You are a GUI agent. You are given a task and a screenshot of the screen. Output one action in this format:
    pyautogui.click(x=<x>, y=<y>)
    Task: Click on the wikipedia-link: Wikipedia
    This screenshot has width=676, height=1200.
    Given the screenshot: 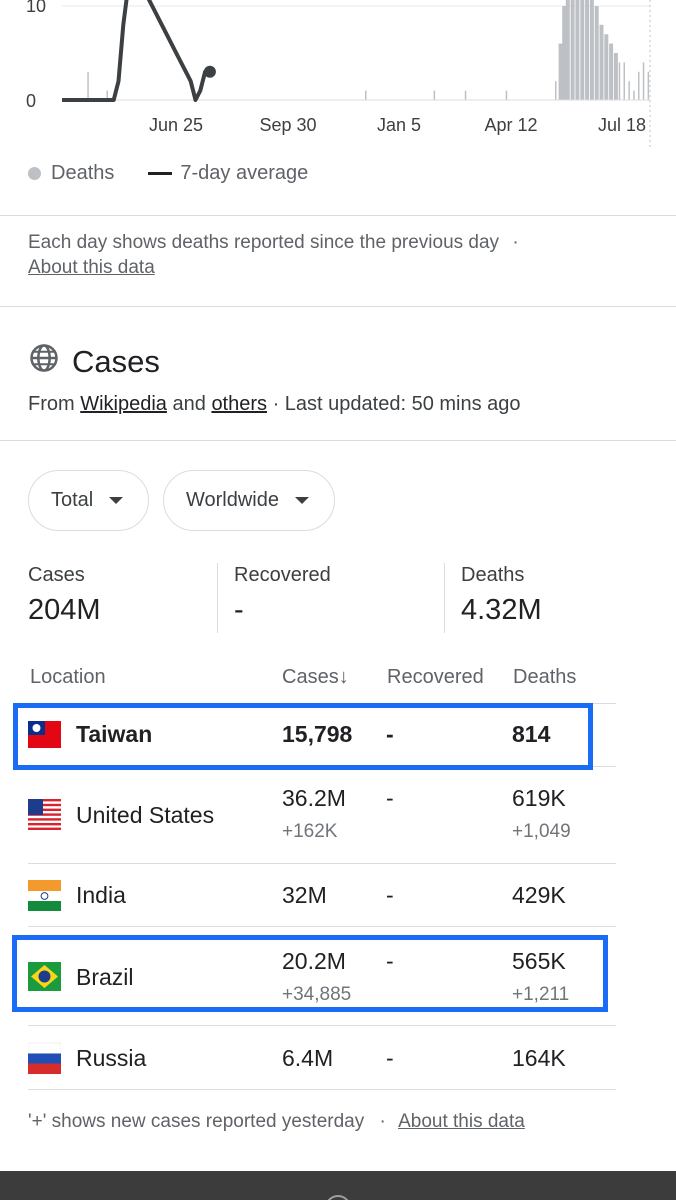 What is the action you would take?
    pyautogui.click(x=123, y=404)
    